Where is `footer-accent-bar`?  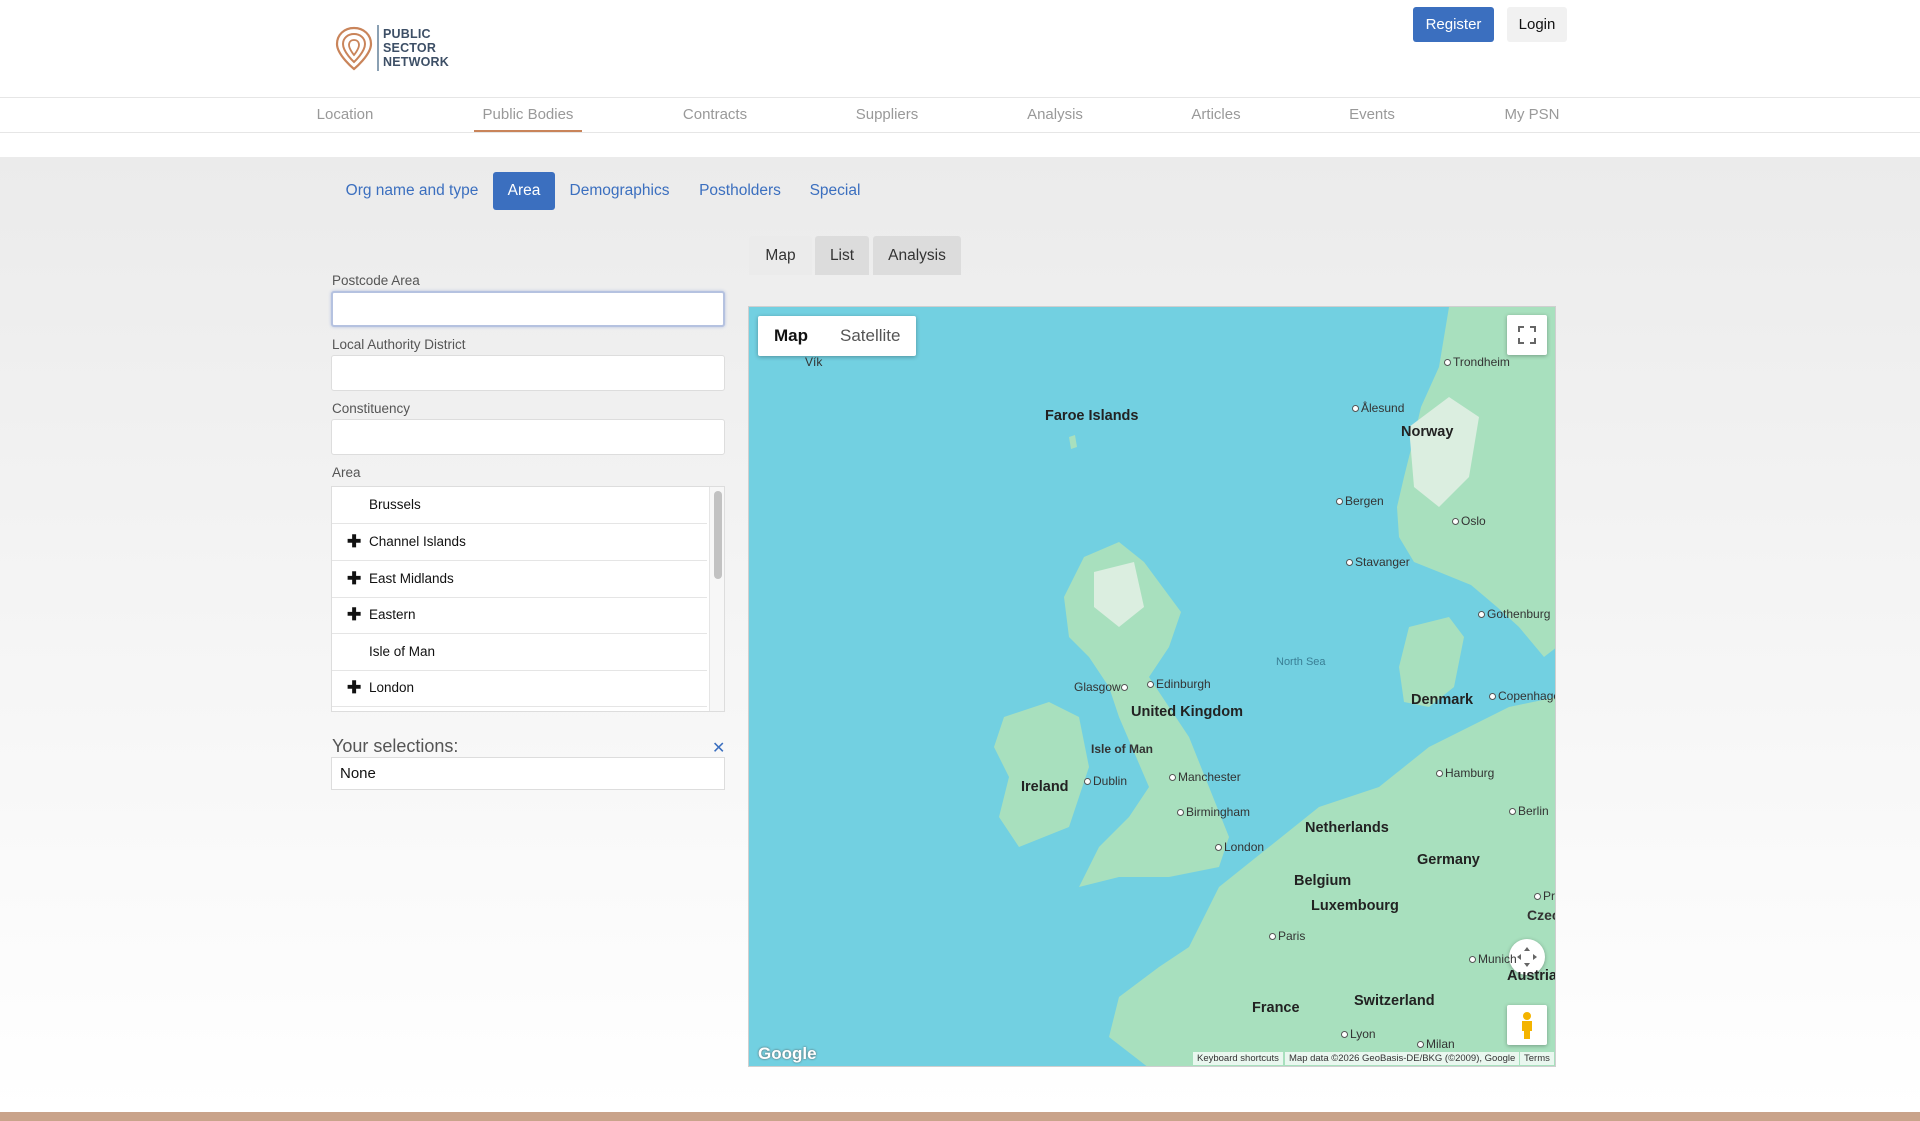 footer-accent-bar is located at coordinates (960, 1116).